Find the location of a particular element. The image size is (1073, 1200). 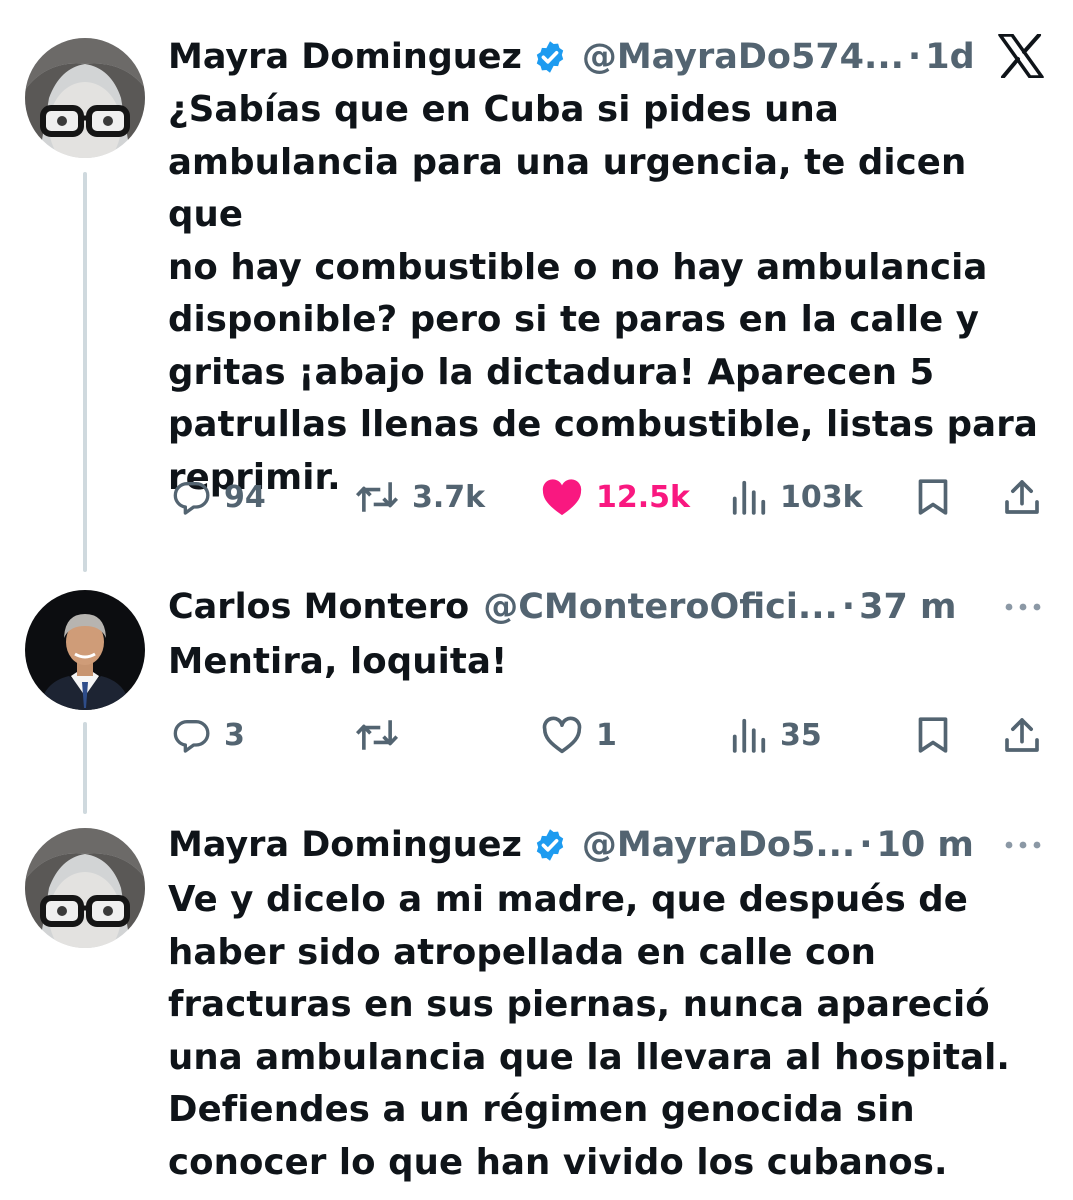

text-line: fracturas en sus piernas, nunca apareció is located at coordinates (579, 1004).